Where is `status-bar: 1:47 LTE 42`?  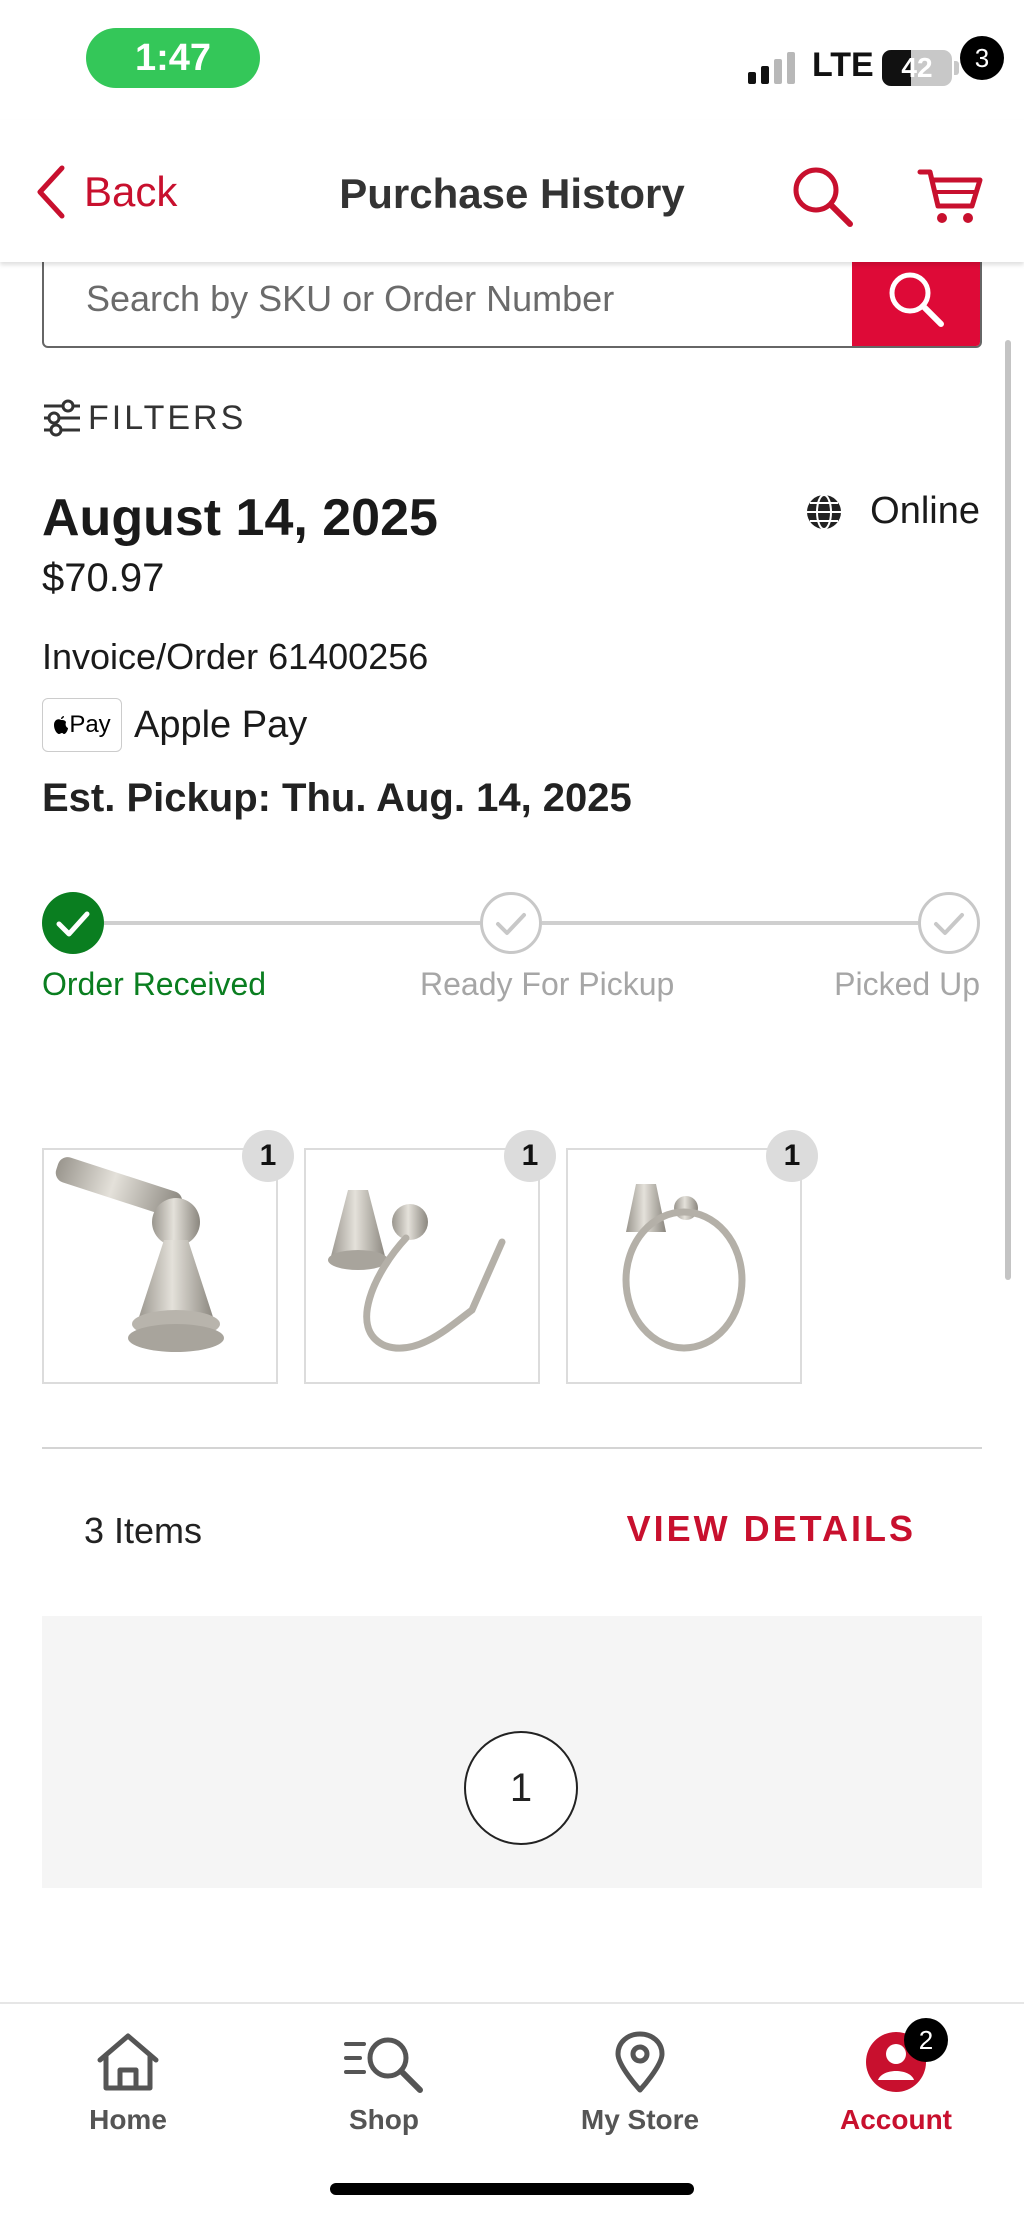 status-bar: 1:47 LTE 42 is located at coordinates (512, 60).